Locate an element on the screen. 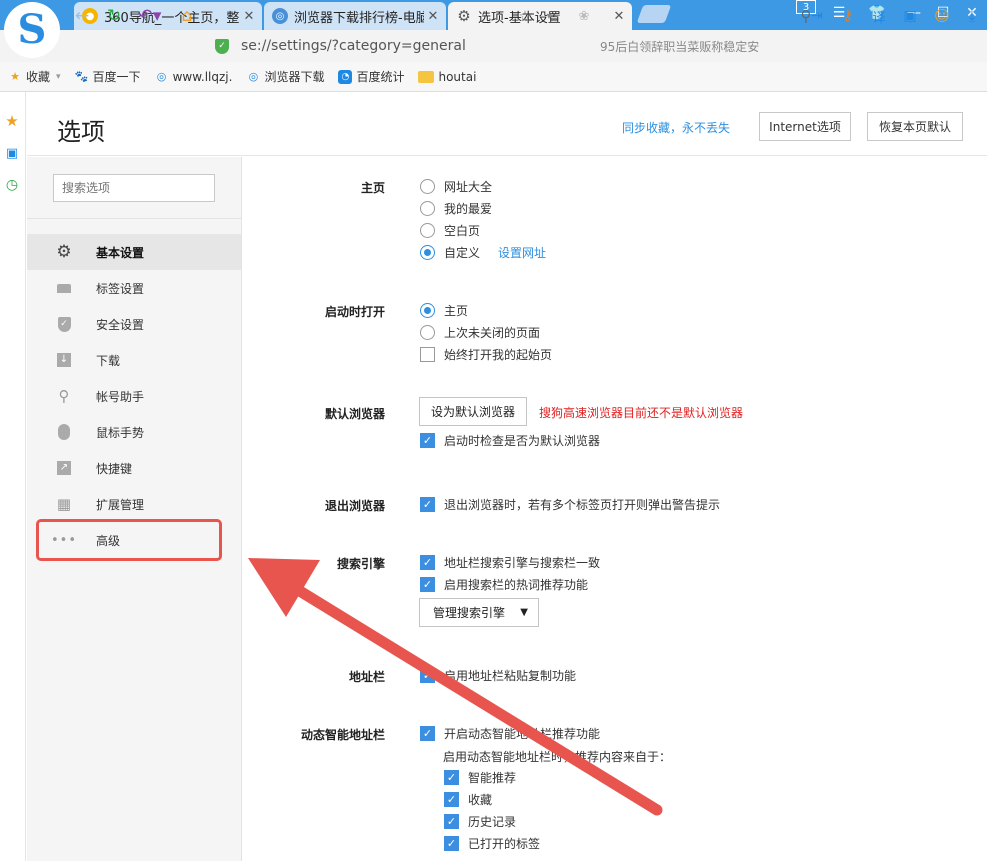 The image size is (987, 861). bookmark-llqzj: ◎ www.llqzj. is located at coordinates (194, 77).